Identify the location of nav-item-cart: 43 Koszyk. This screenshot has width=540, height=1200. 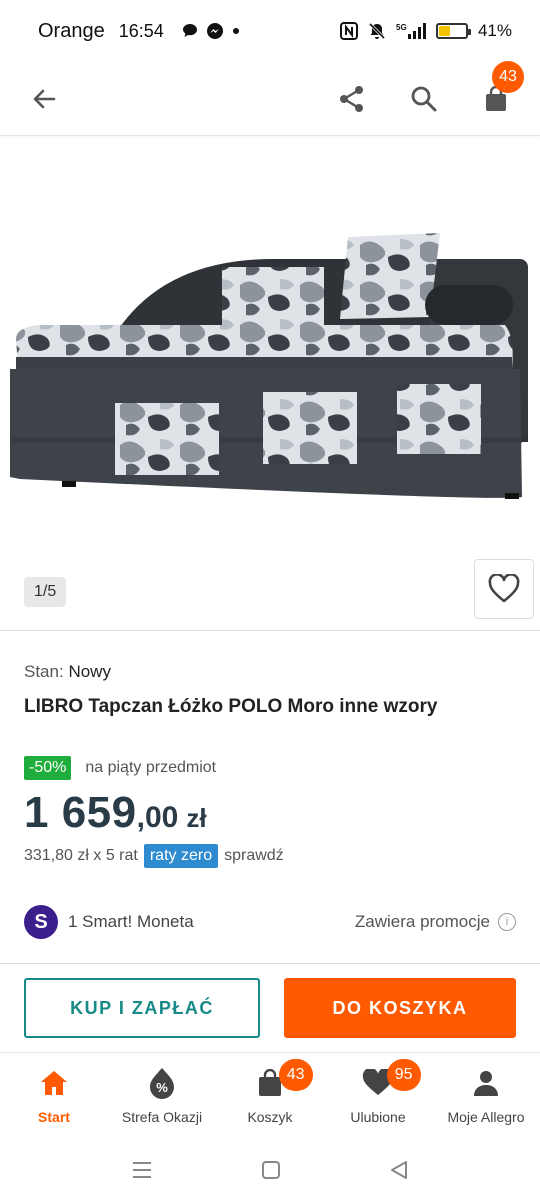
(270, 1094).